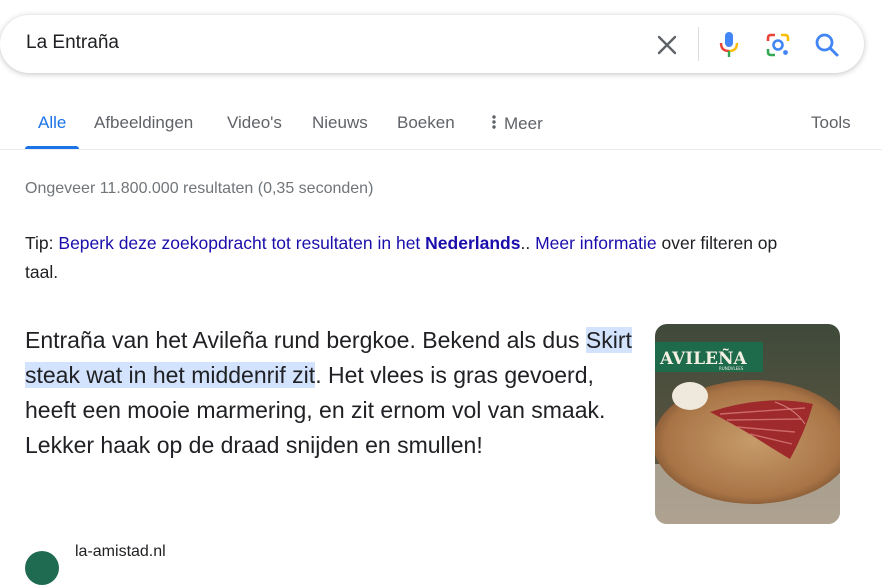  Describe the element at coordinates (667, 45) in the screenshot. I see `close-icon` at that location.